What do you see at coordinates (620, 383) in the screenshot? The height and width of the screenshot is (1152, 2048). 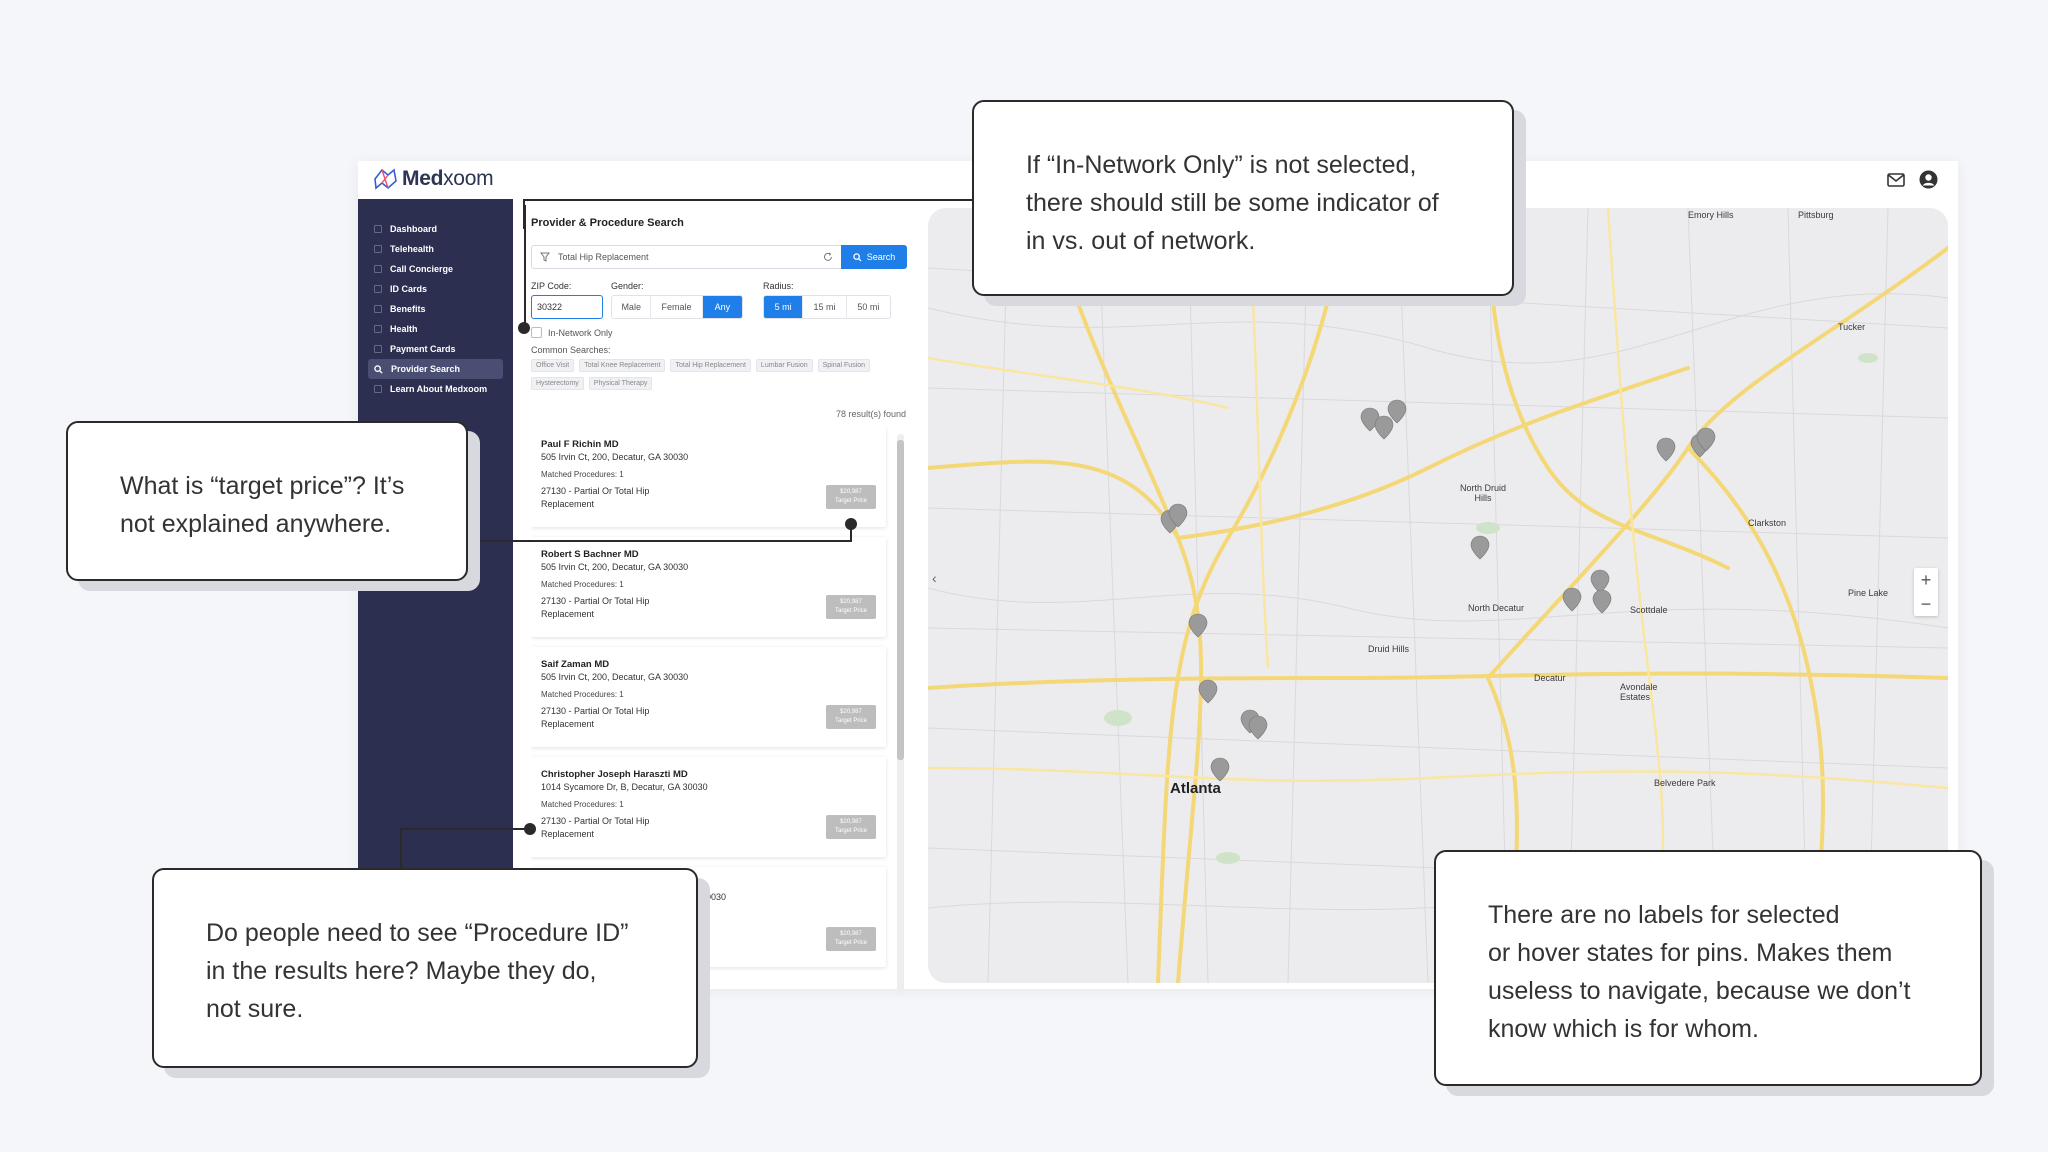 I see `common-search-chip: Physical Therapy` at bounding box center [620, 383].